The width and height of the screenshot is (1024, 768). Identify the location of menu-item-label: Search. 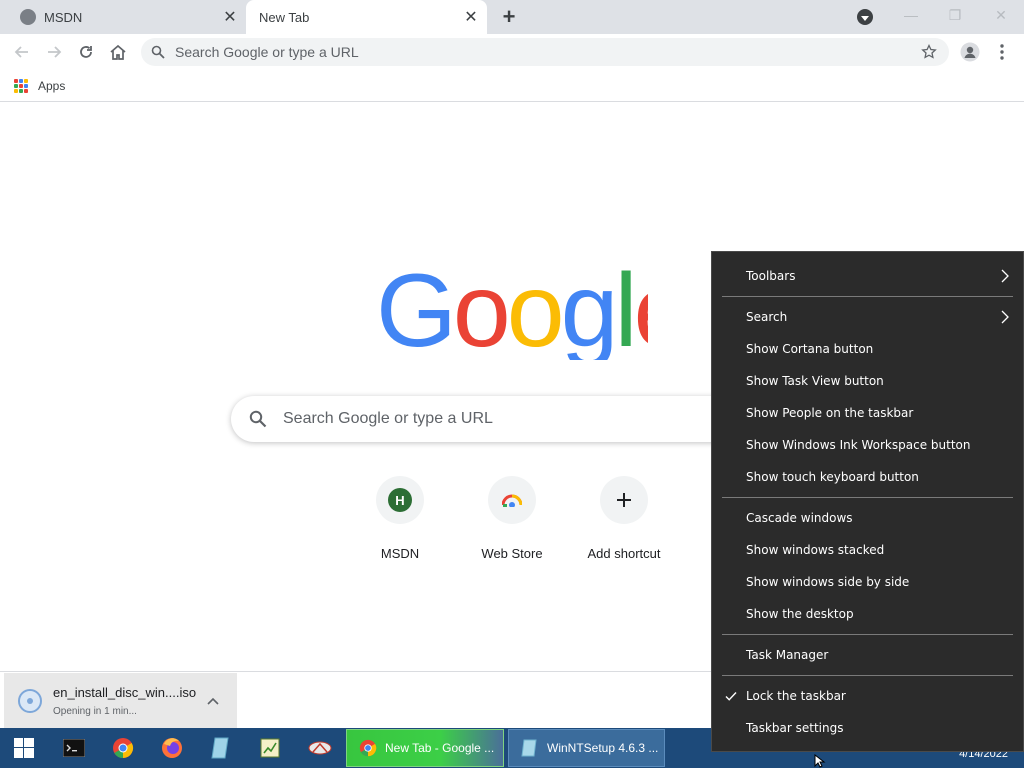
(767, 317).